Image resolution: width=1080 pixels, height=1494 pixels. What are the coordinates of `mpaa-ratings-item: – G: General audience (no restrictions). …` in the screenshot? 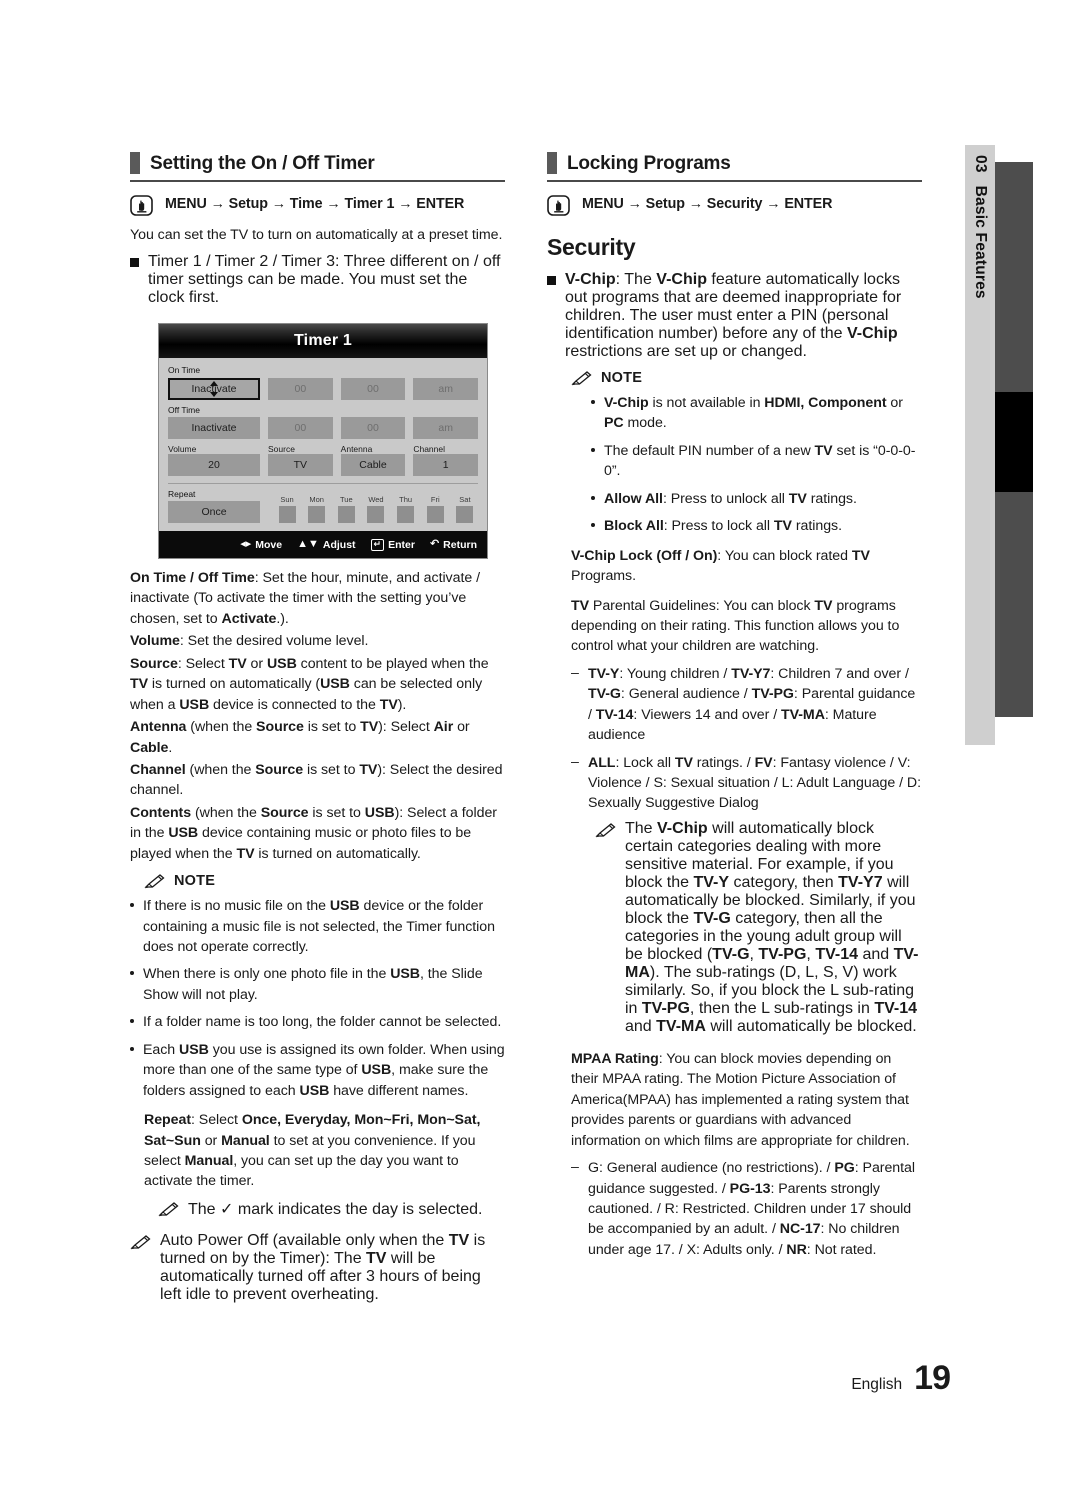 It's located at (746, 1209).